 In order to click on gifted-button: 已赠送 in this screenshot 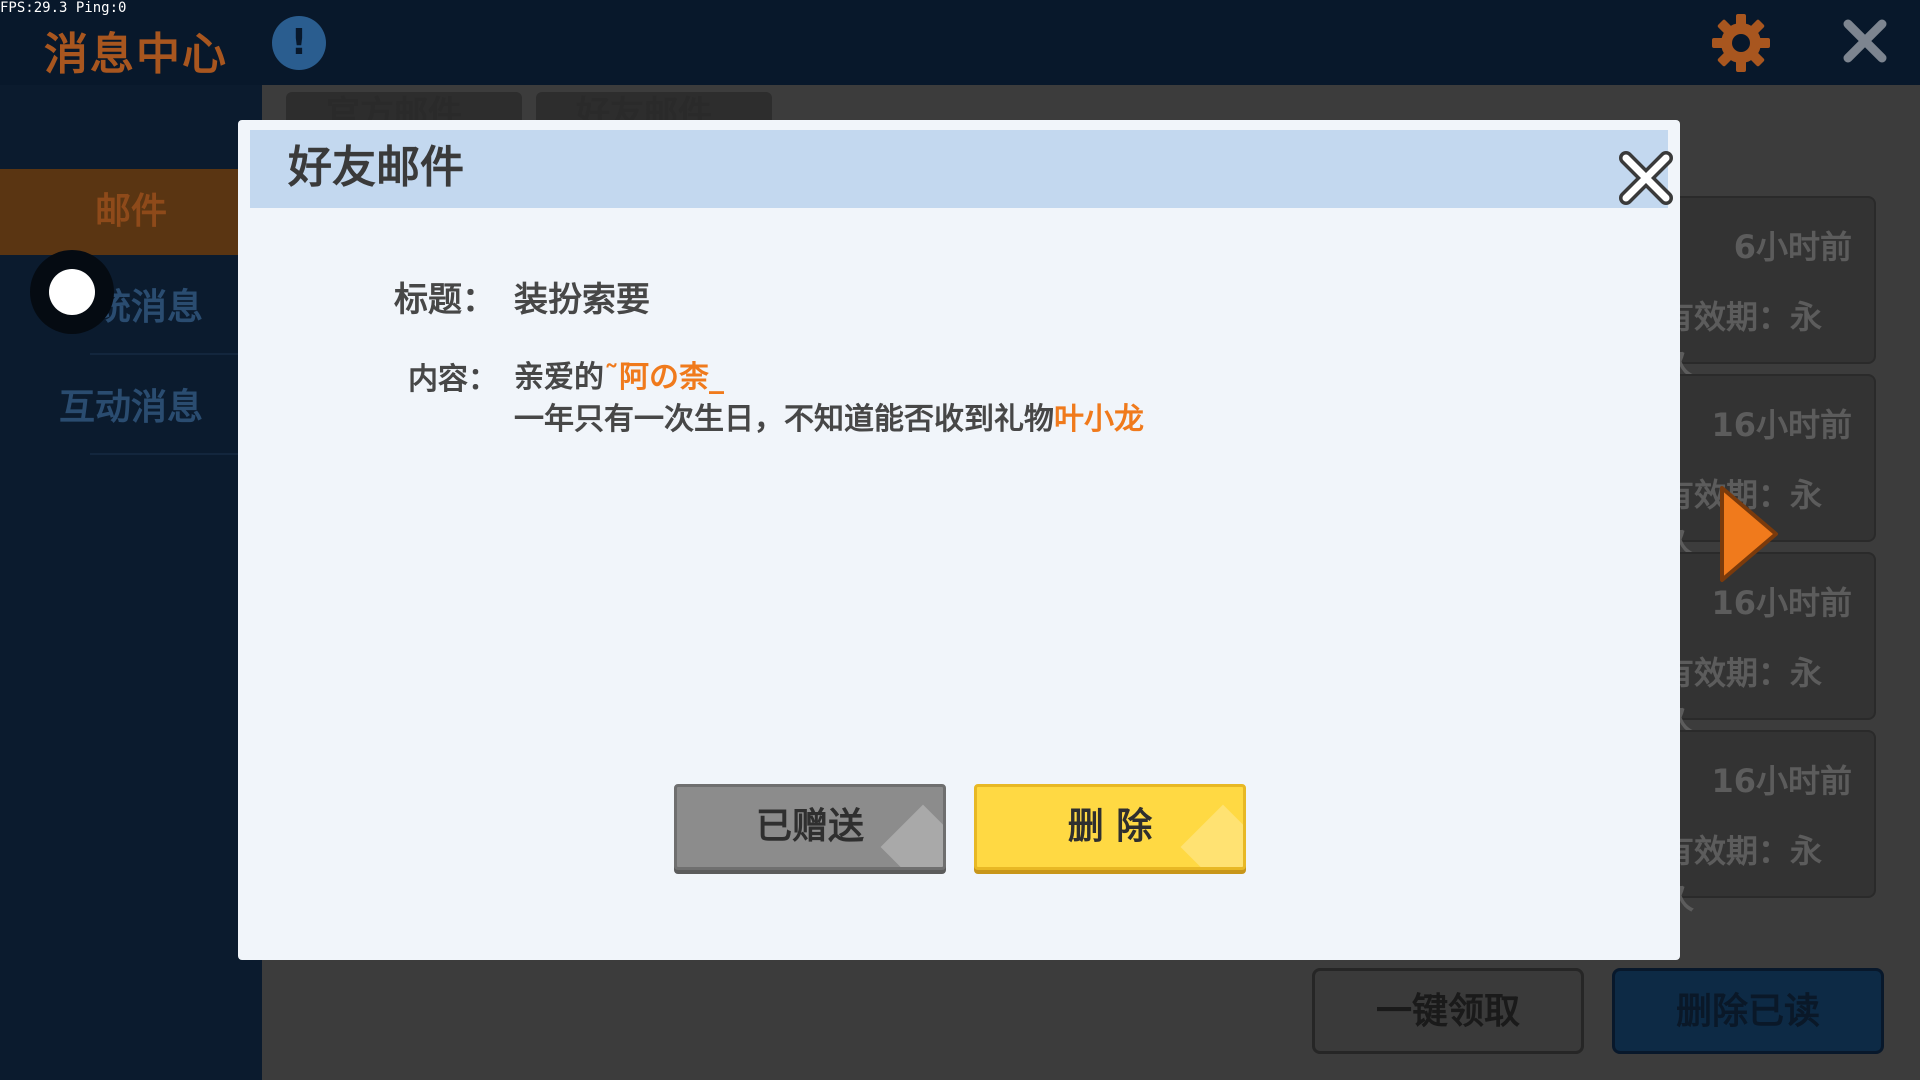, I will do `click(810, 827)`.